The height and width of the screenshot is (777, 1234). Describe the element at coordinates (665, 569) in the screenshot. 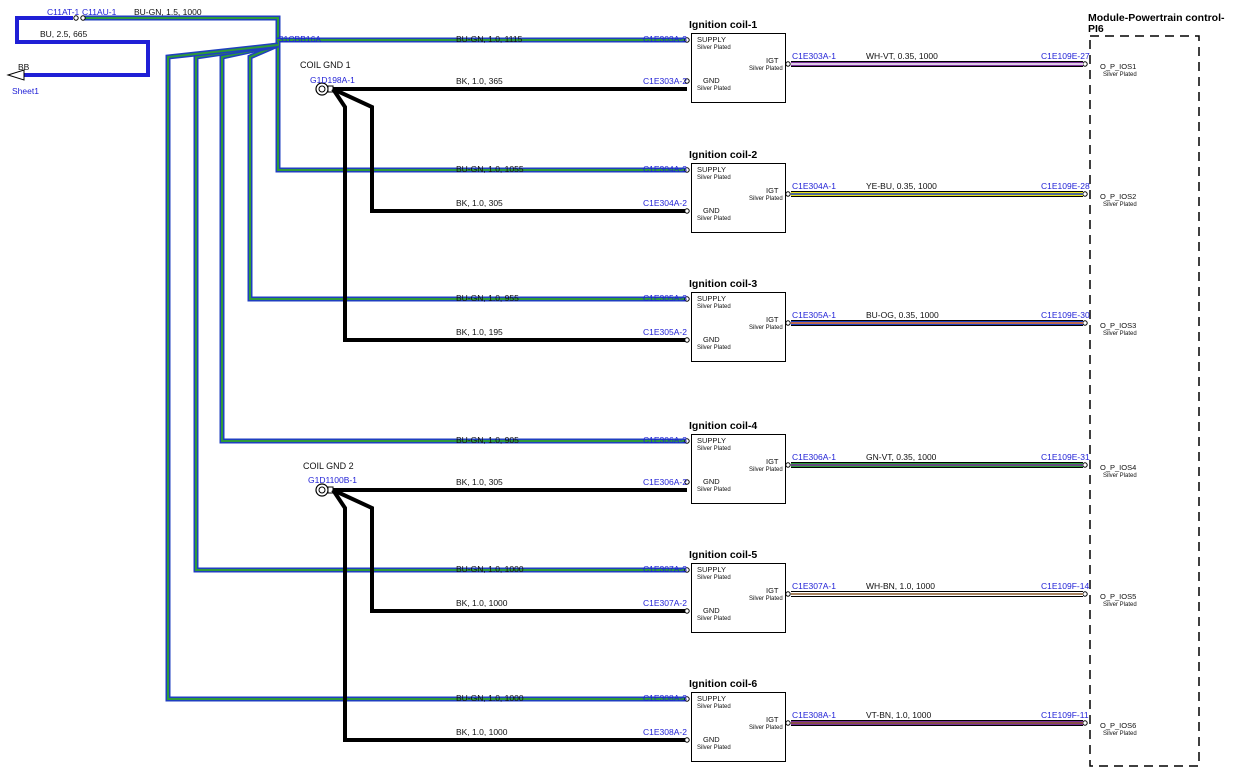

I see `supply-connector: C1E307A-3` at that location.